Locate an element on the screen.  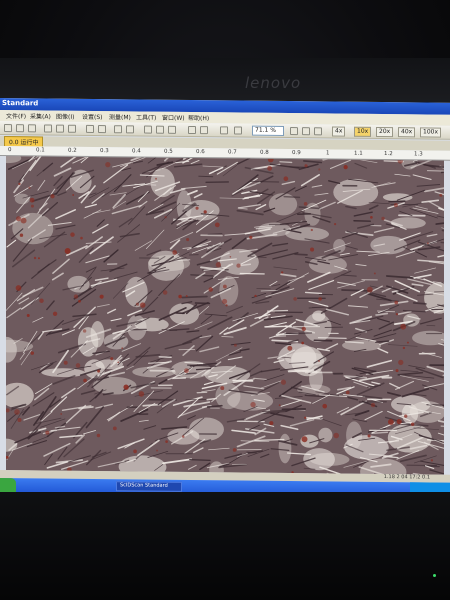
capture-icon is located at coordinates (118, 129).